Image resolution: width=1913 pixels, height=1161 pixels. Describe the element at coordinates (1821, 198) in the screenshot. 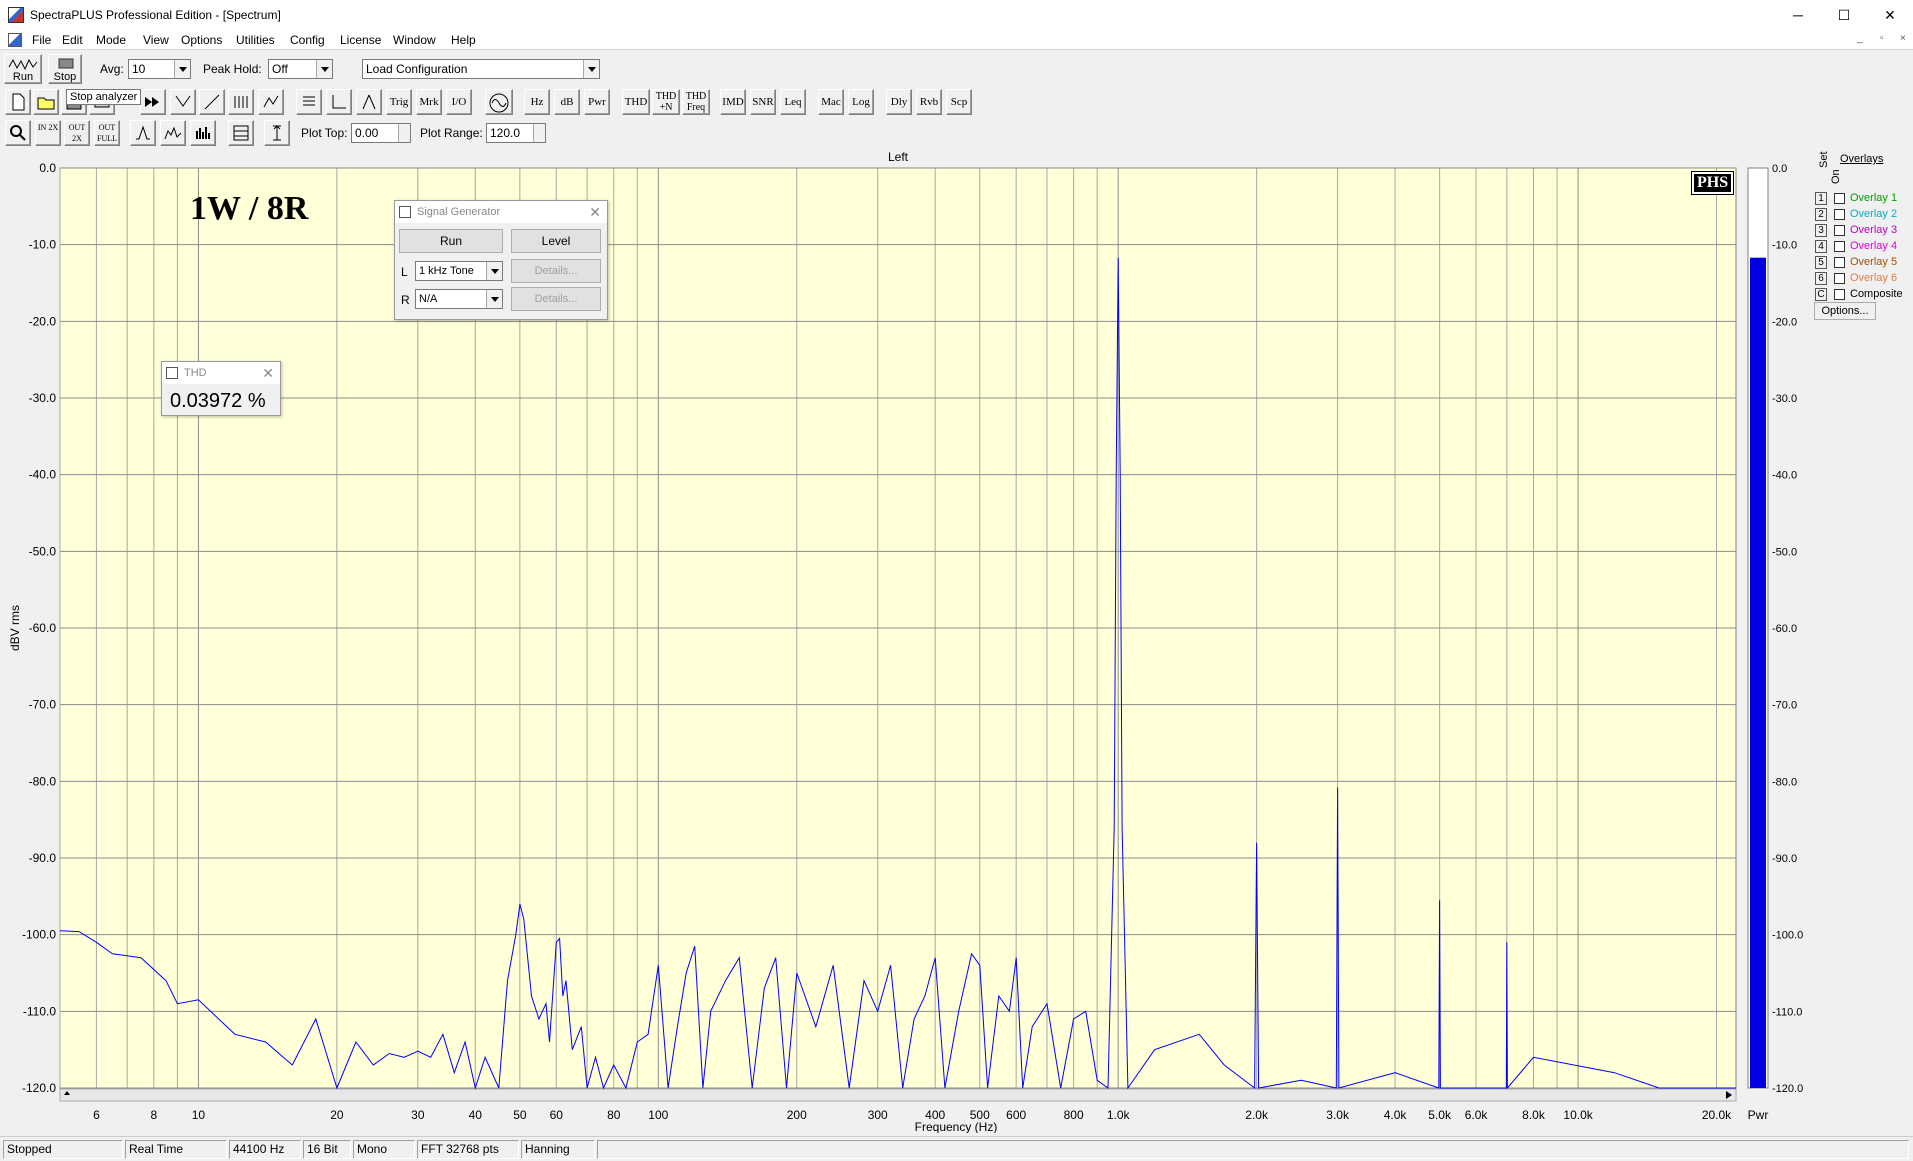

I see `overlay-set-button: 1` at that location.